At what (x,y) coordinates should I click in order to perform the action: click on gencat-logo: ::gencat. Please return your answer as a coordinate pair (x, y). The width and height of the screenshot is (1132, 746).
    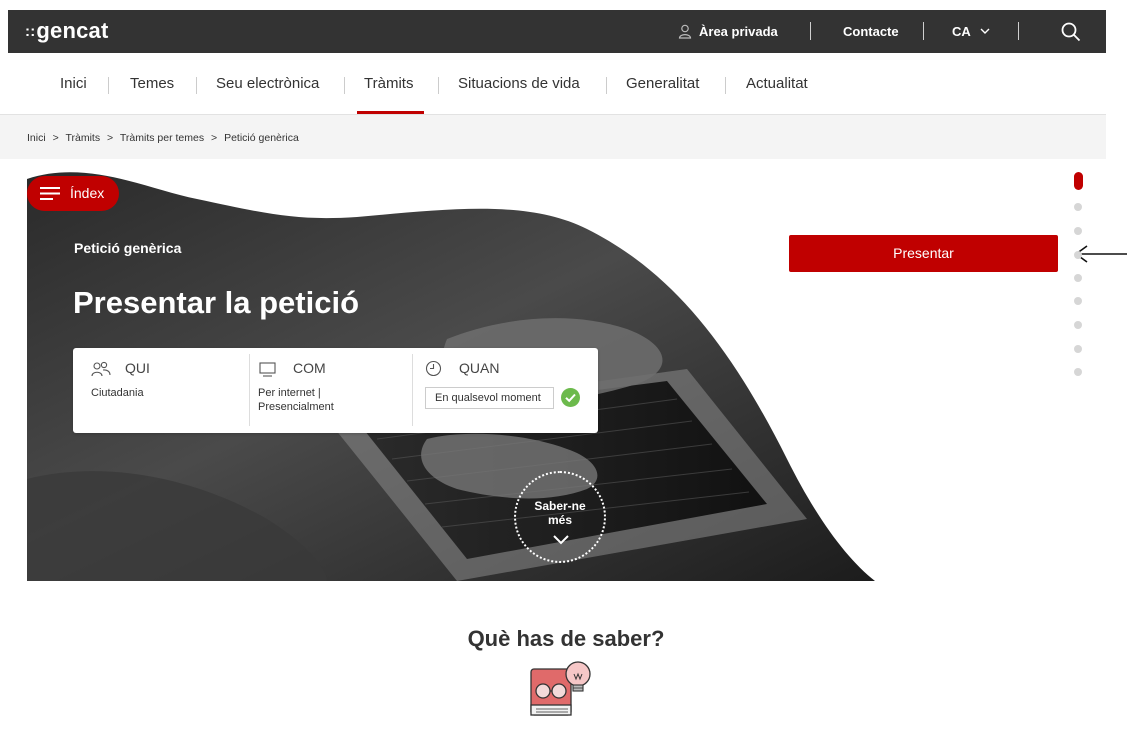
    Looking at the image, I should click on (67, 31).